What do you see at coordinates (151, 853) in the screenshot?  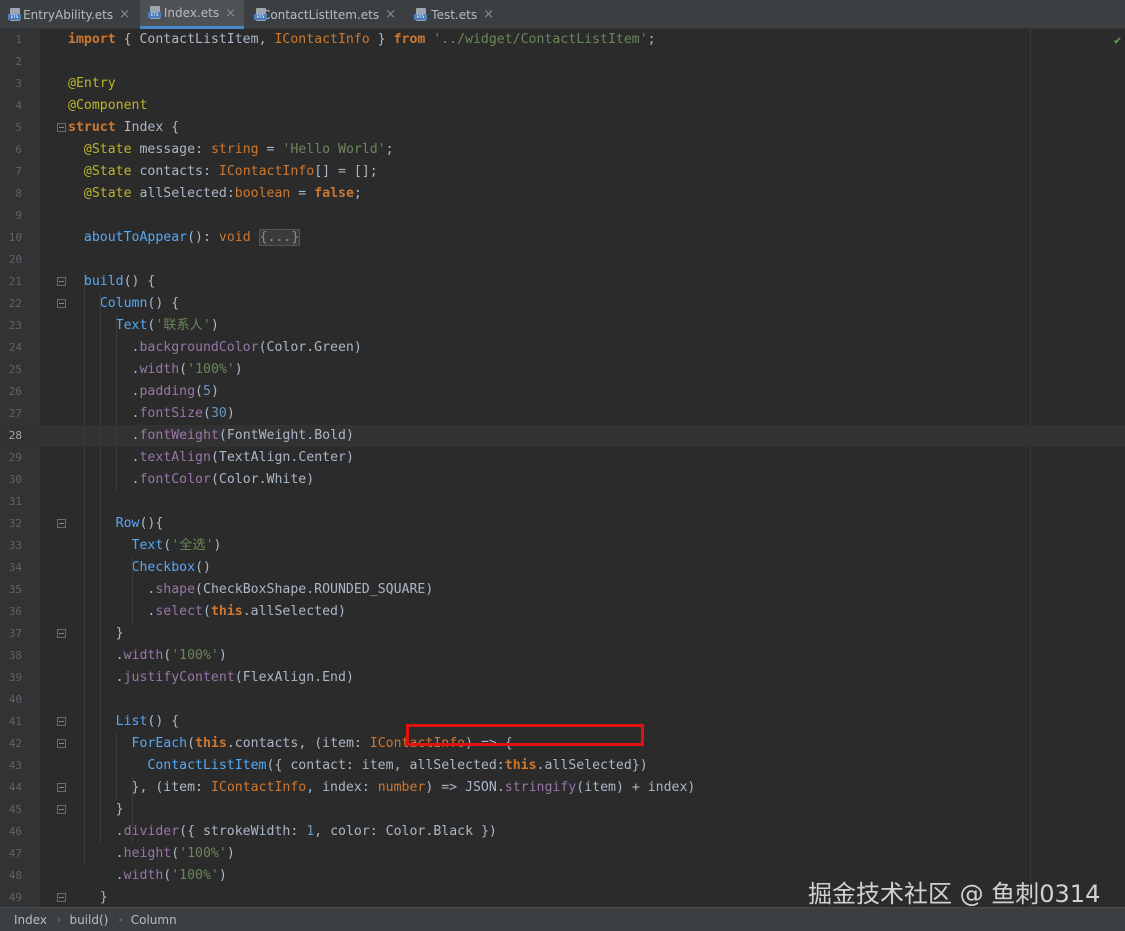 I see `code-text: .height('100%')` at bounding box center [151, 853].